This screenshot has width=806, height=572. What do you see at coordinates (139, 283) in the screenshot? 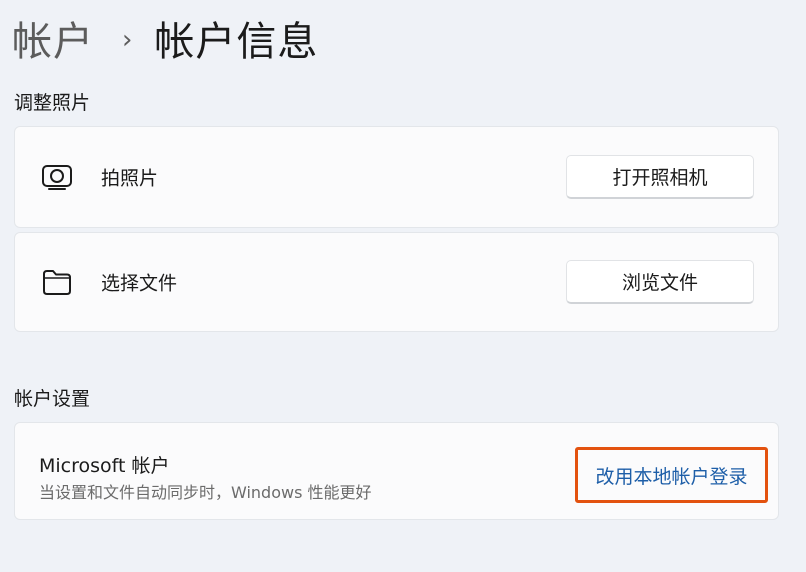
I see `choose-file-label: 选择文件` at bounding box center [139, 283].